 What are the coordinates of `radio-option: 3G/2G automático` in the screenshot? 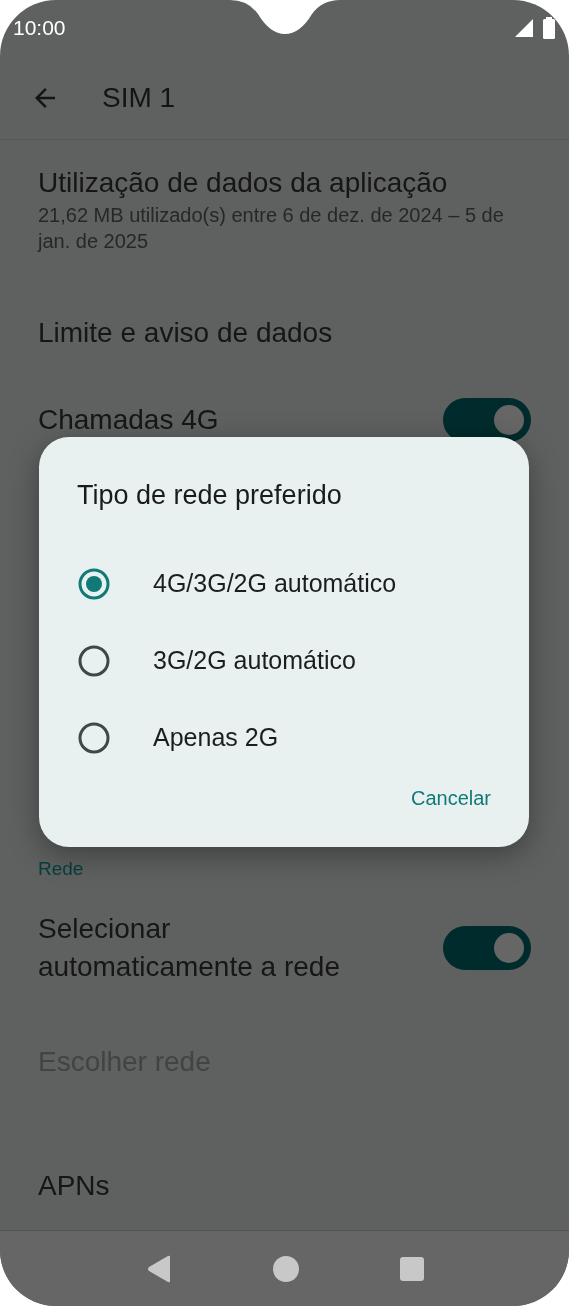 It's located at (284, 661).